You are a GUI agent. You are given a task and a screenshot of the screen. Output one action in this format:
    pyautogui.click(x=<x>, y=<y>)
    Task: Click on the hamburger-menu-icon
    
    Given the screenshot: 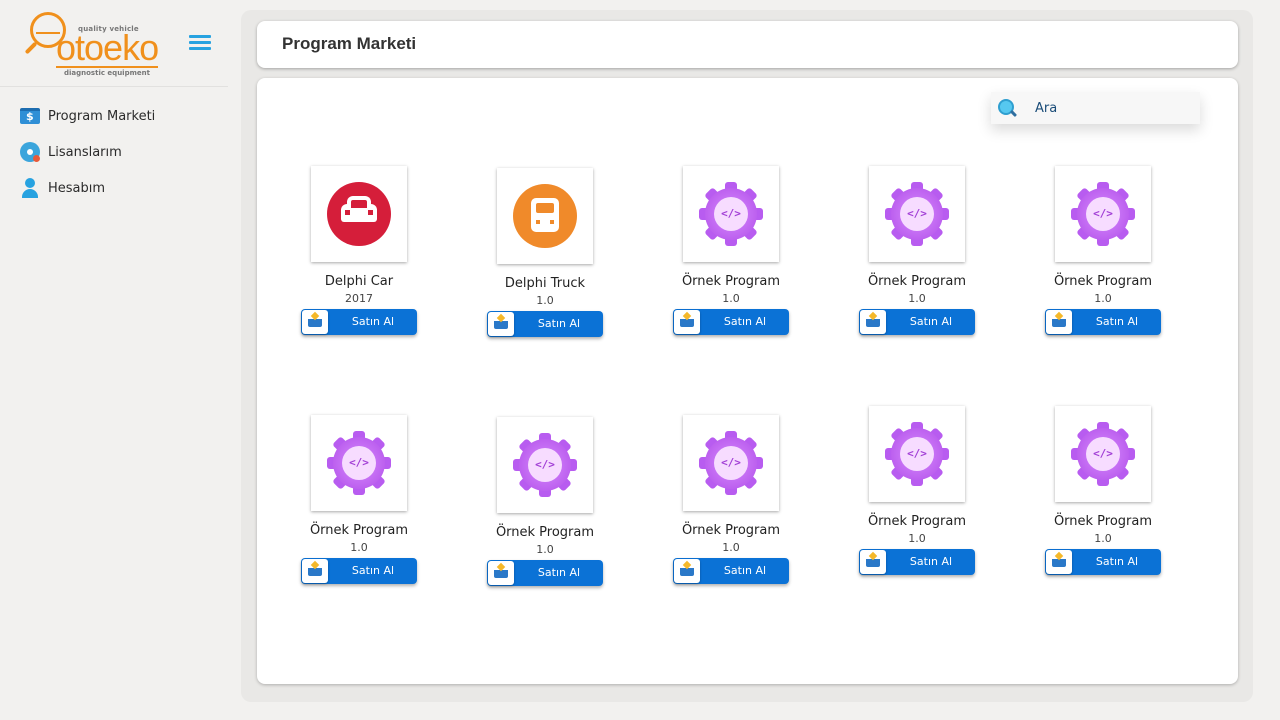 What is the action you would take?
    pyautogui.click(x=200, y=43)
    